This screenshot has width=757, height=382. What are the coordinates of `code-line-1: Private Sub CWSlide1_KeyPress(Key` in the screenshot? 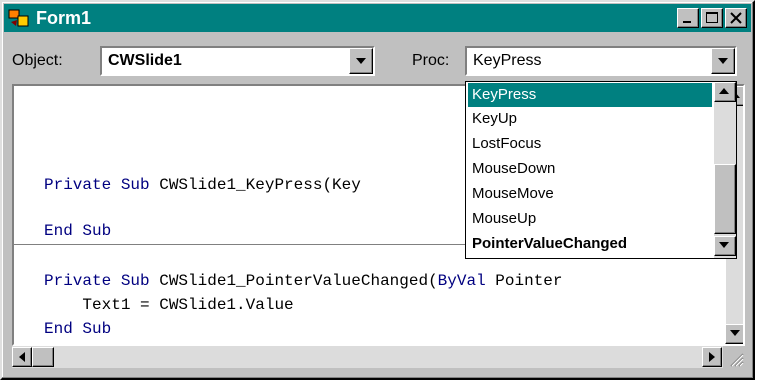 It's located at (202, 185).